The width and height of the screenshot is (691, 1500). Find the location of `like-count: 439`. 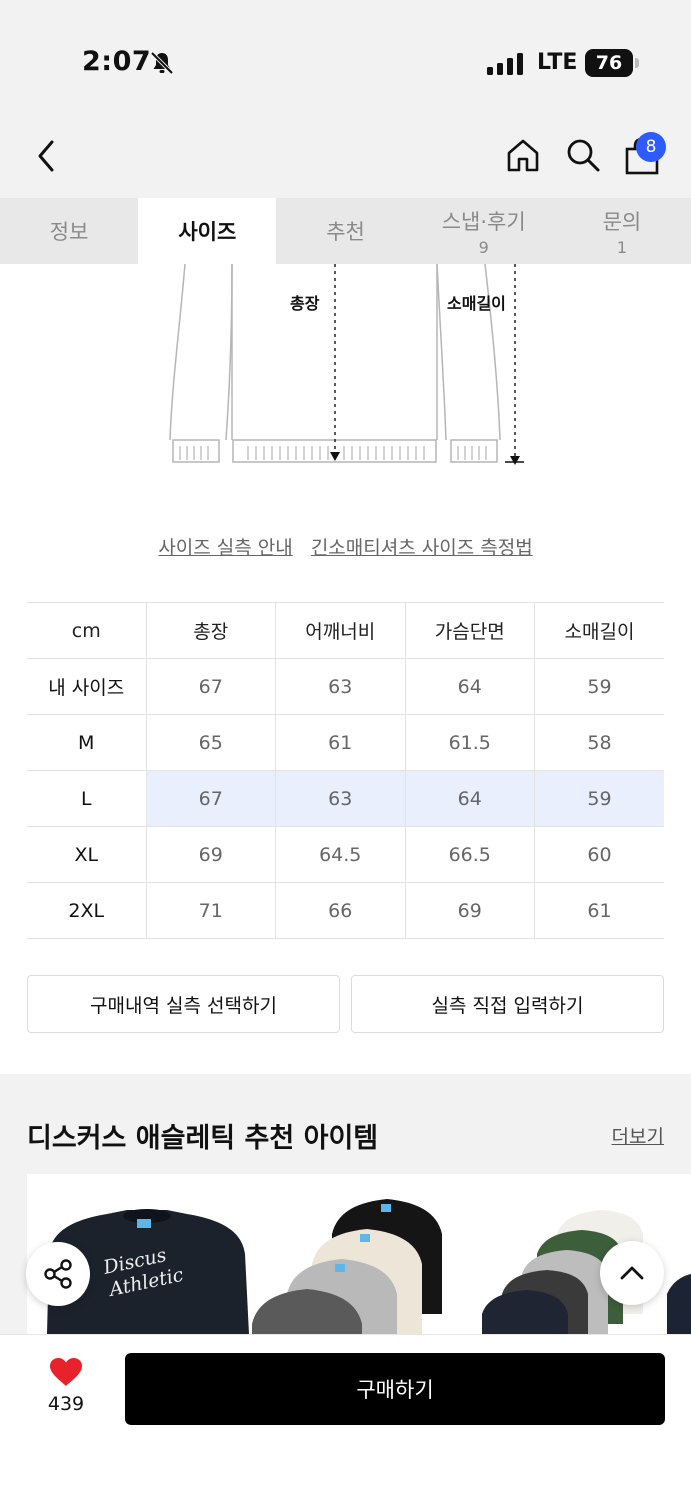

like-count: 439 is located at coordinates (66, 1404).